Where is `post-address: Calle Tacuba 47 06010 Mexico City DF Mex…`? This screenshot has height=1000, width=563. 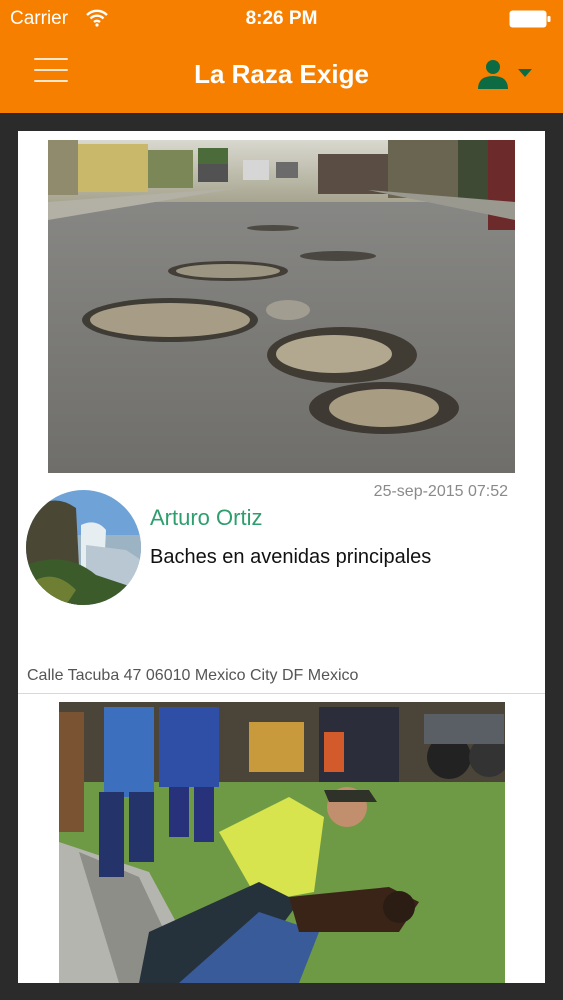 post-address: Calle Tacuba 47 06010 Mexico City DF Mex… is located at coordinates (193, 675).